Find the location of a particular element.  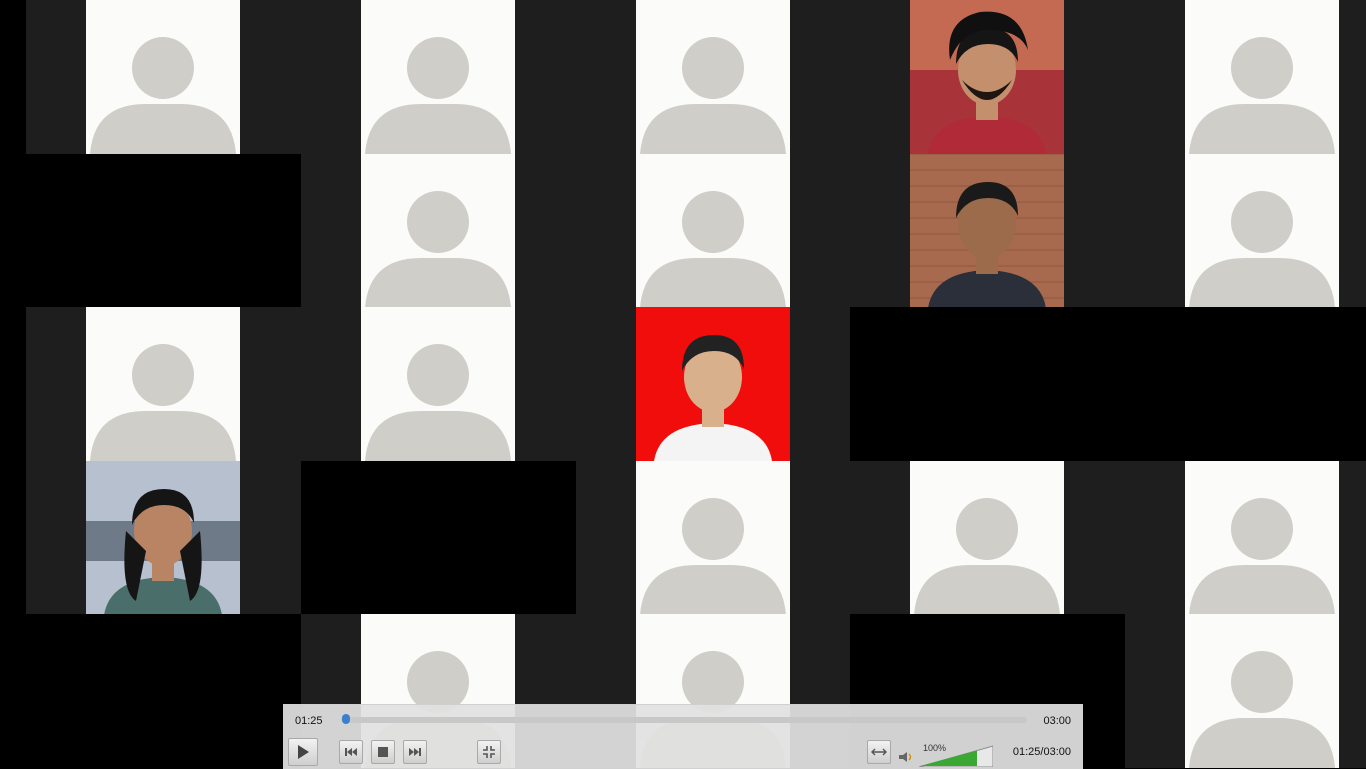

next-button is located at coordinates (415, 752).